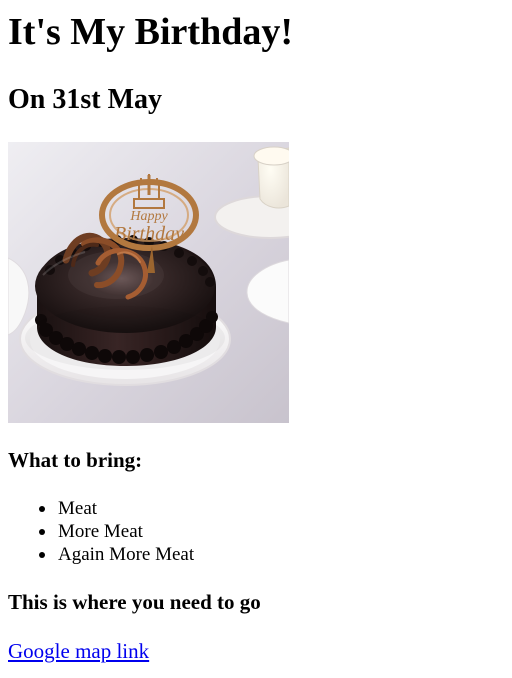 The width and height of the screenshot is (512, 678). Describe the element at coordinates (78, 651) in the screenshot. I see `google-map-link: Google map link` at that location.